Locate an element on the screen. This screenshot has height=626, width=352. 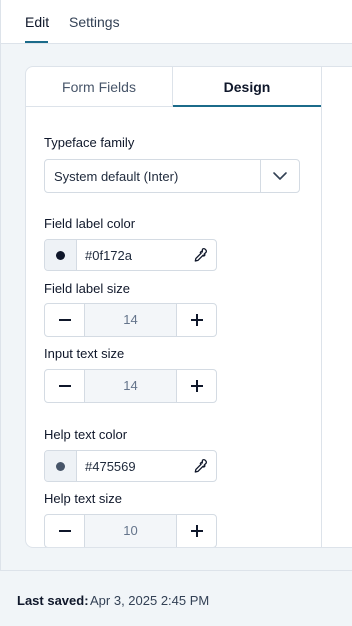
card-divider is located at coordinates (321, 307).